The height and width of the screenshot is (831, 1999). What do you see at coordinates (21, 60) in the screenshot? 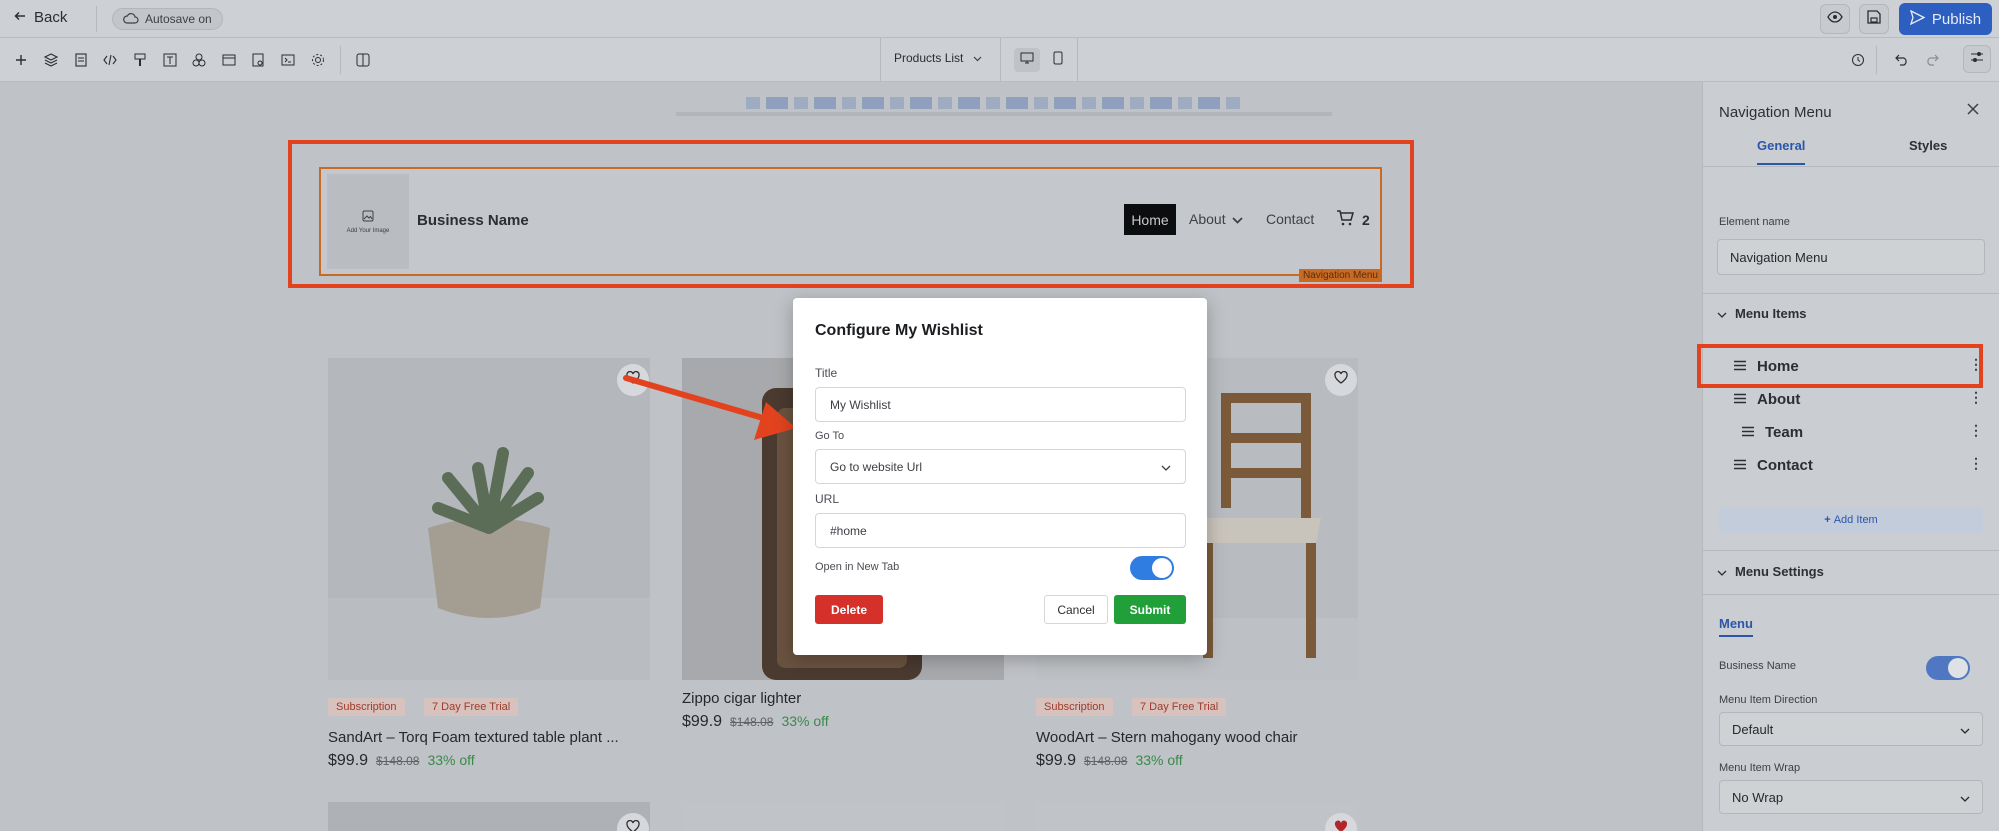
I see `add-element-icon` at bounding box center [21, 60].